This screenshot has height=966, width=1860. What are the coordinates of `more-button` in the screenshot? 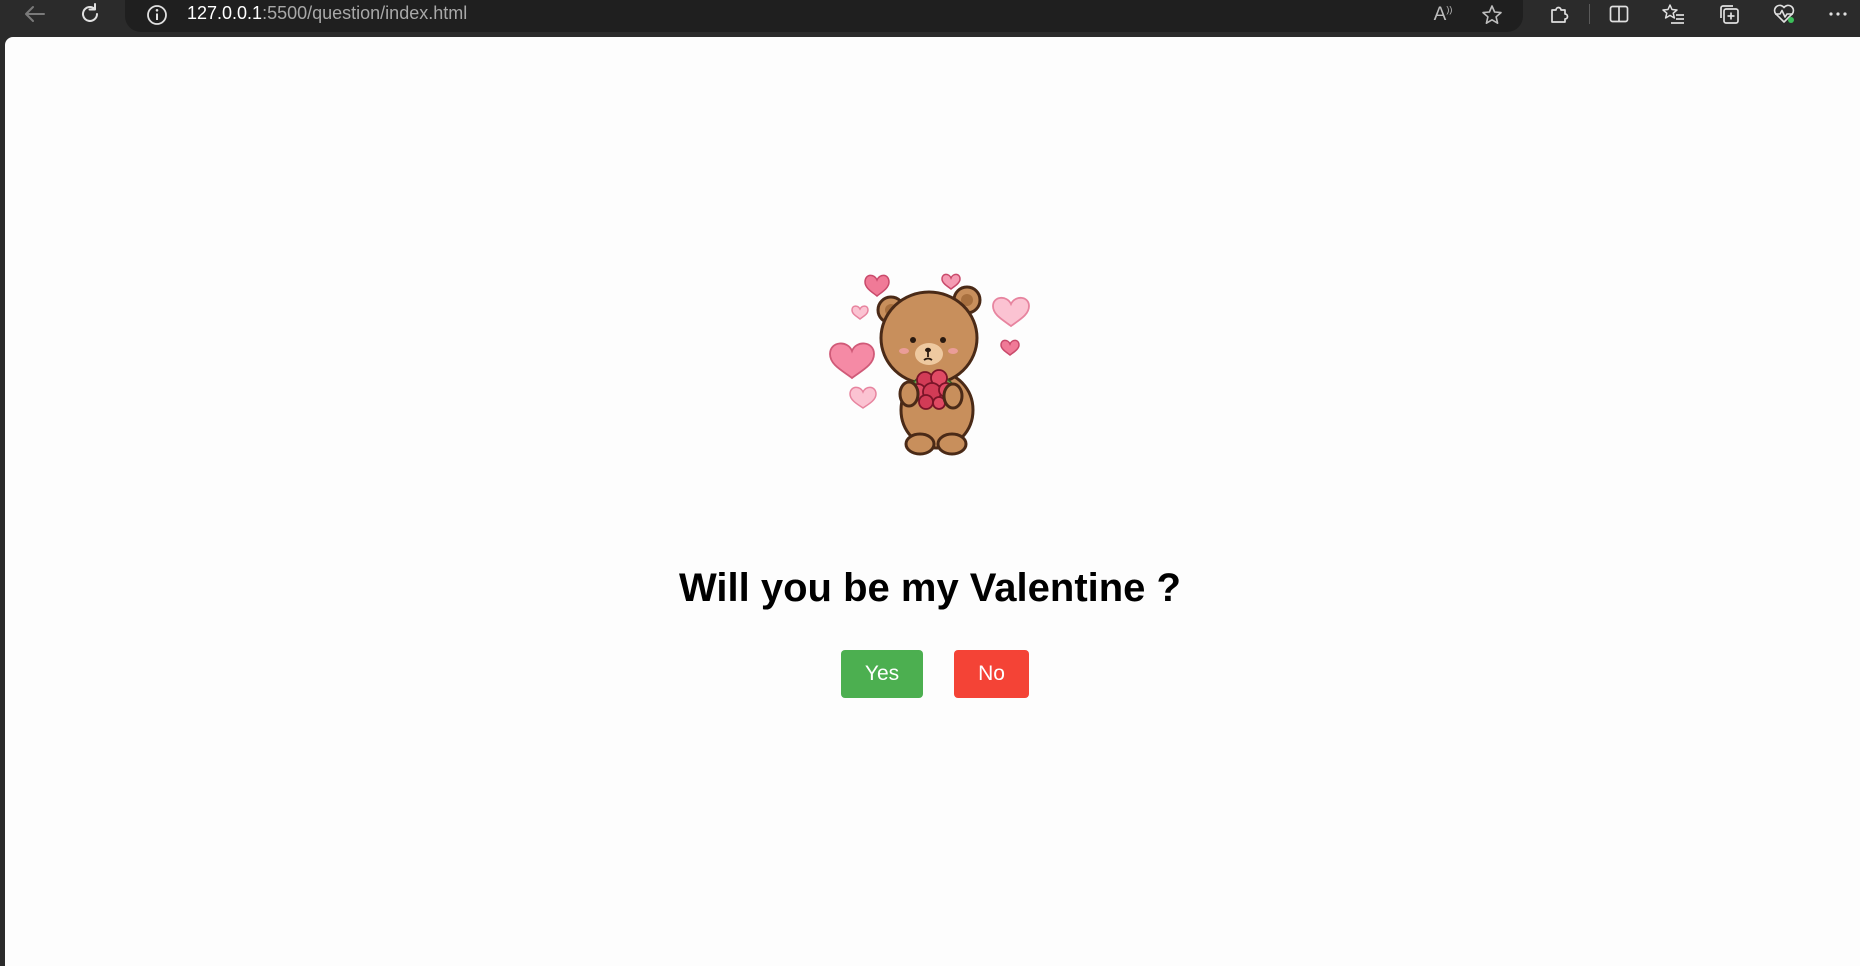 It's located at (1838, 14).